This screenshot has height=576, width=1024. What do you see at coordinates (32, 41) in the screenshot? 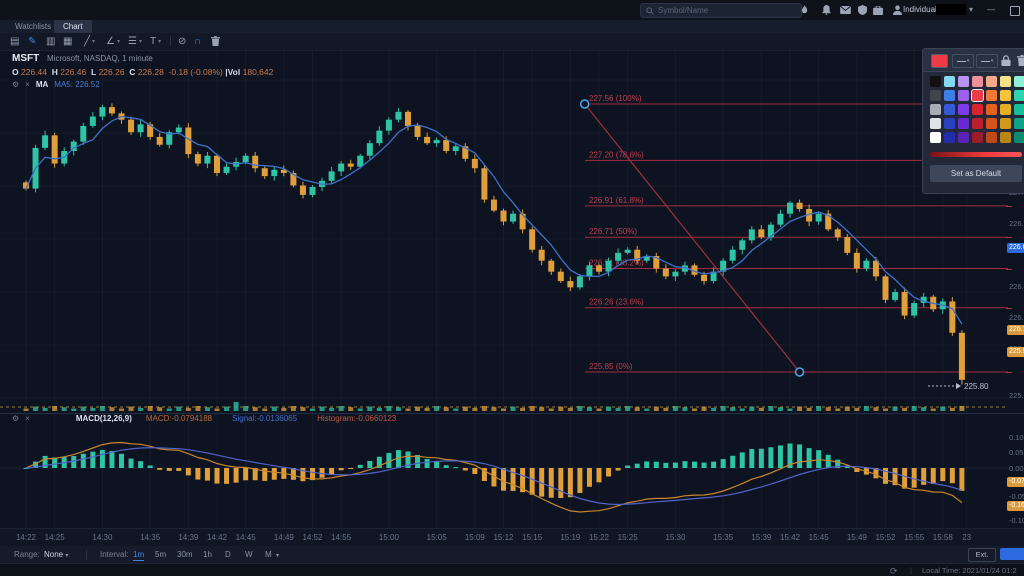
I see `pencil-draw-icon: ✎` at bounding box center [32, 41].